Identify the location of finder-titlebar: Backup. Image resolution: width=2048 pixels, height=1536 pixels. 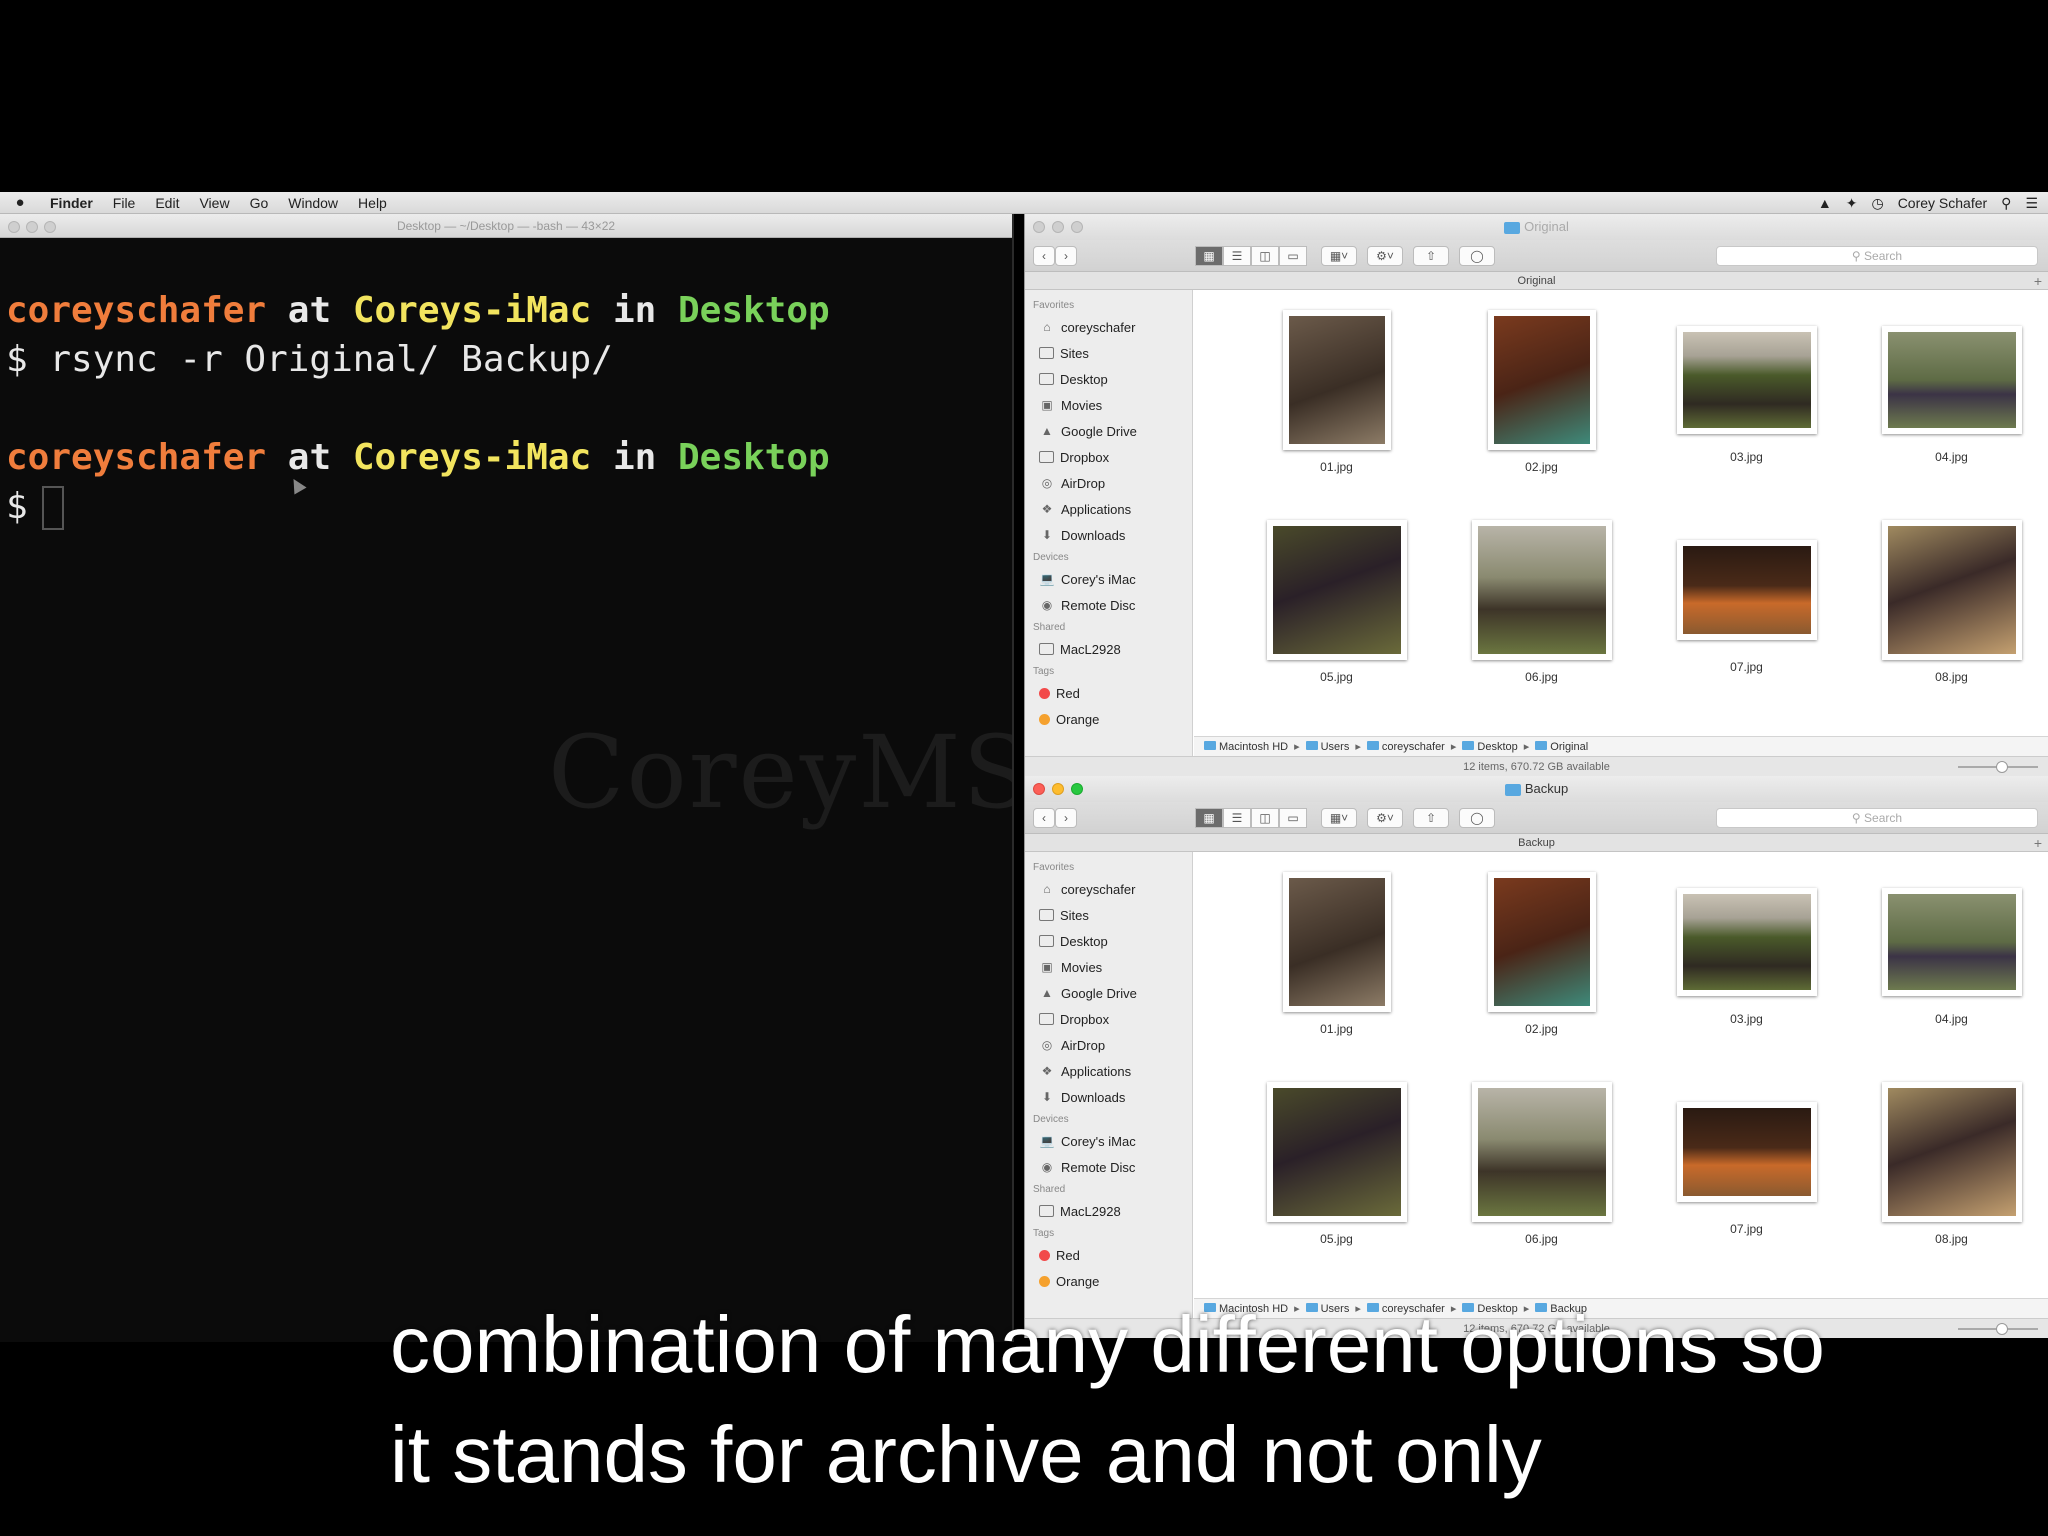
(1536, 789).